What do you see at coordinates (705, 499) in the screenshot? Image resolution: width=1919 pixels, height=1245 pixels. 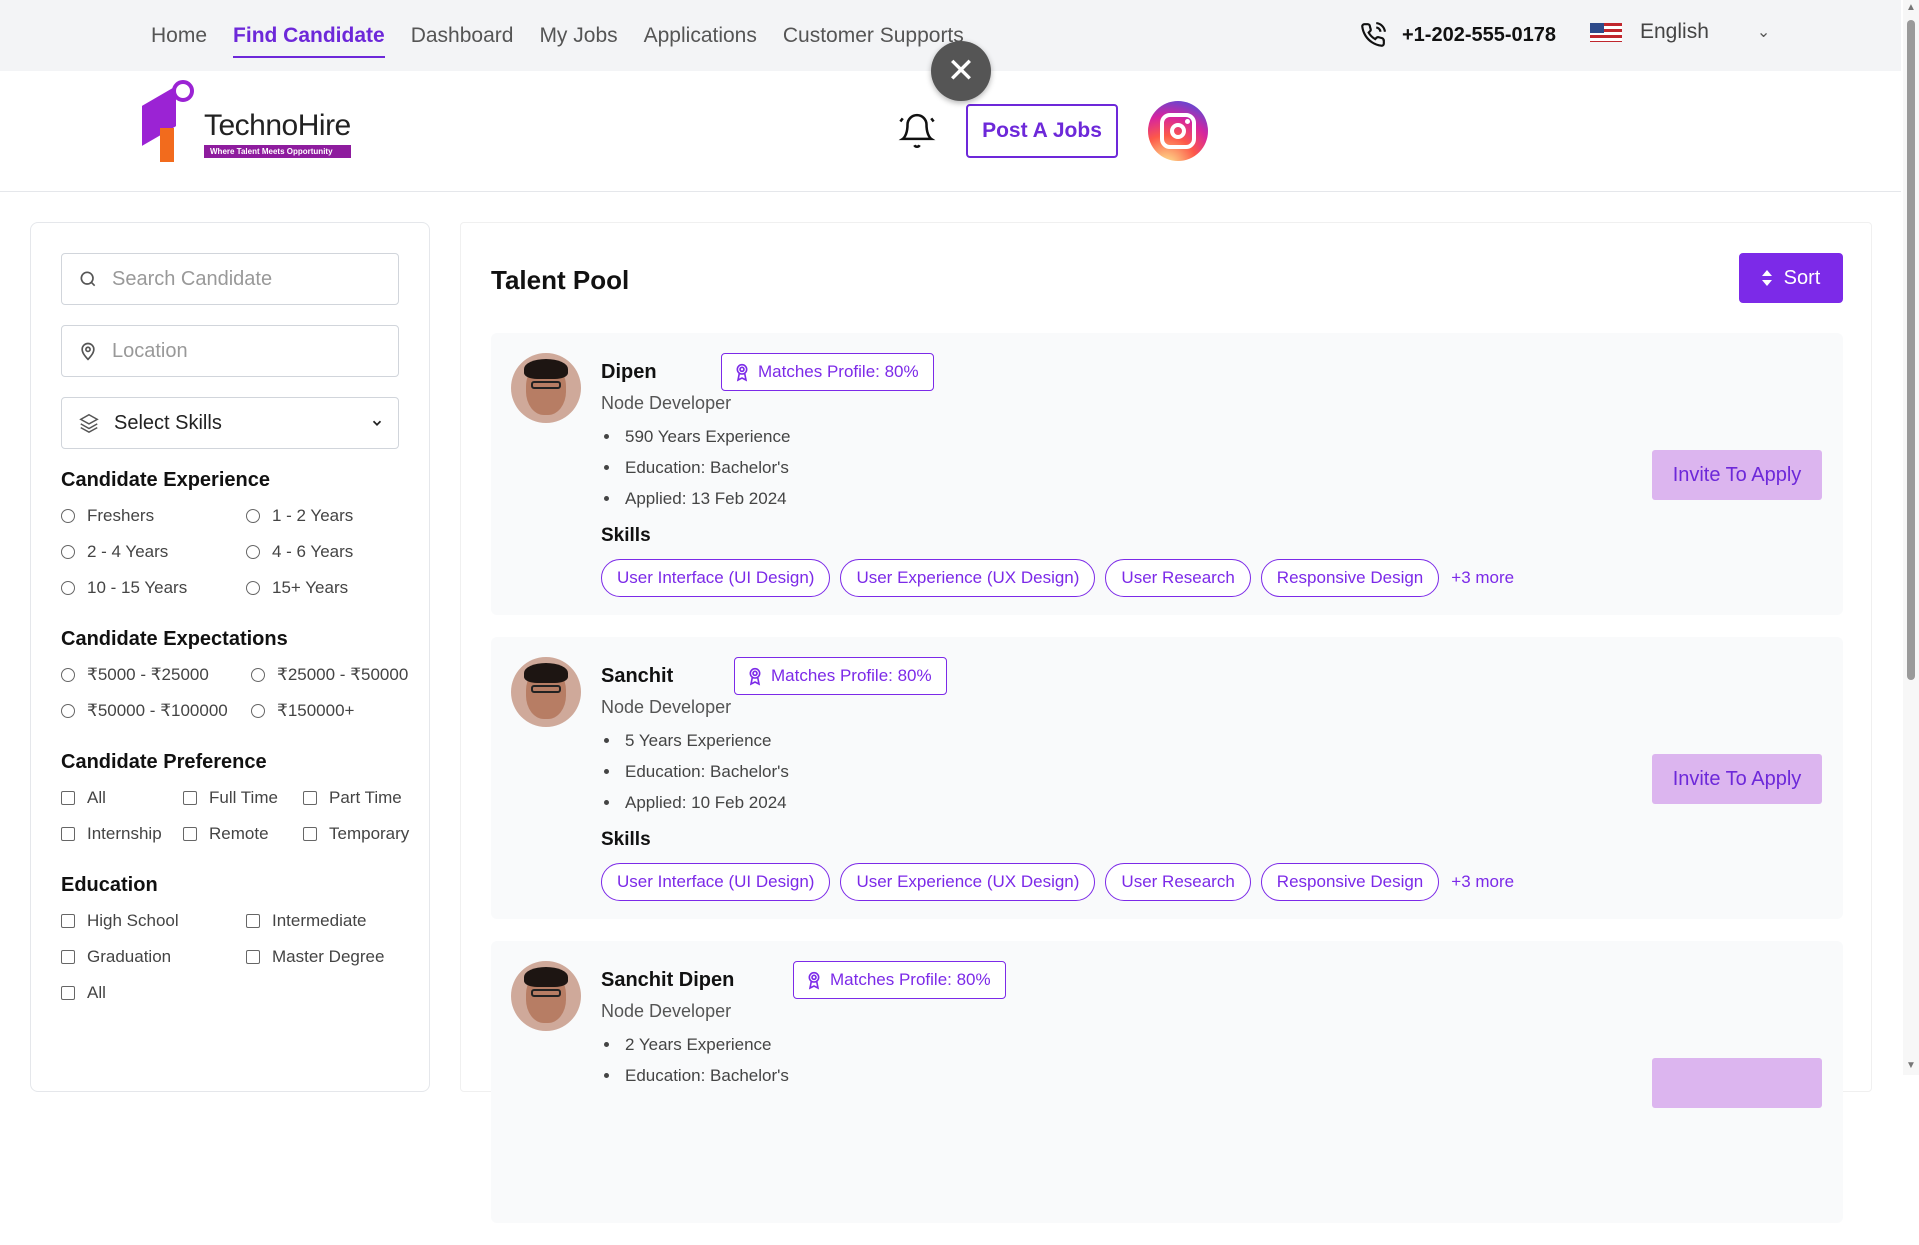 I see `applied-fact: Applied: 13 Feb 2024` at bounding box center [705, 499].